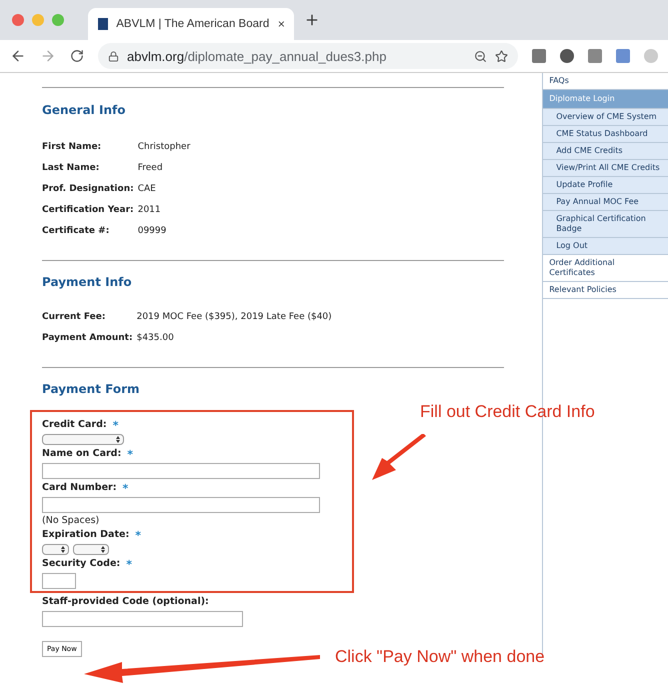 Image resolution: width=668 pixels, height=685 pixels. Describe the element at coordinates (113, 56) in the screenshot. I see `lock-icon` at that location.